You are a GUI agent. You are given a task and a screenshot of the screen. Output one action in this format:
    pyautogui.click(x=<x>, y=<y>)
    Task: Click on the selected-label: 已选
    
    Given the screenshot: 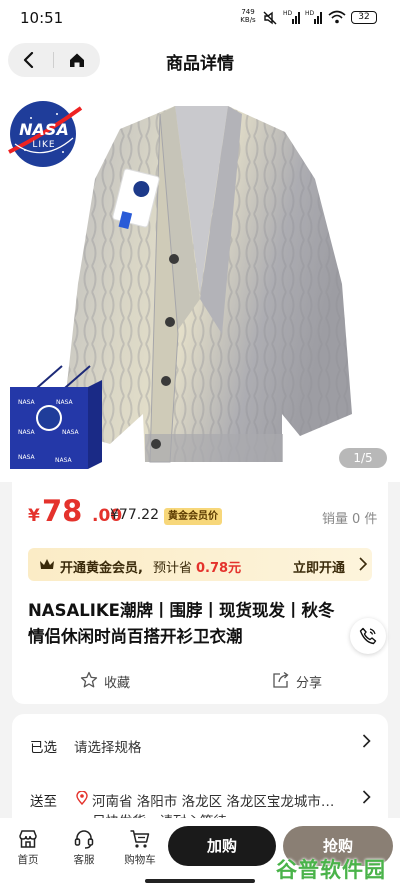 What is the action you would take?
    pyautogui.click(x=43, y=748)
    